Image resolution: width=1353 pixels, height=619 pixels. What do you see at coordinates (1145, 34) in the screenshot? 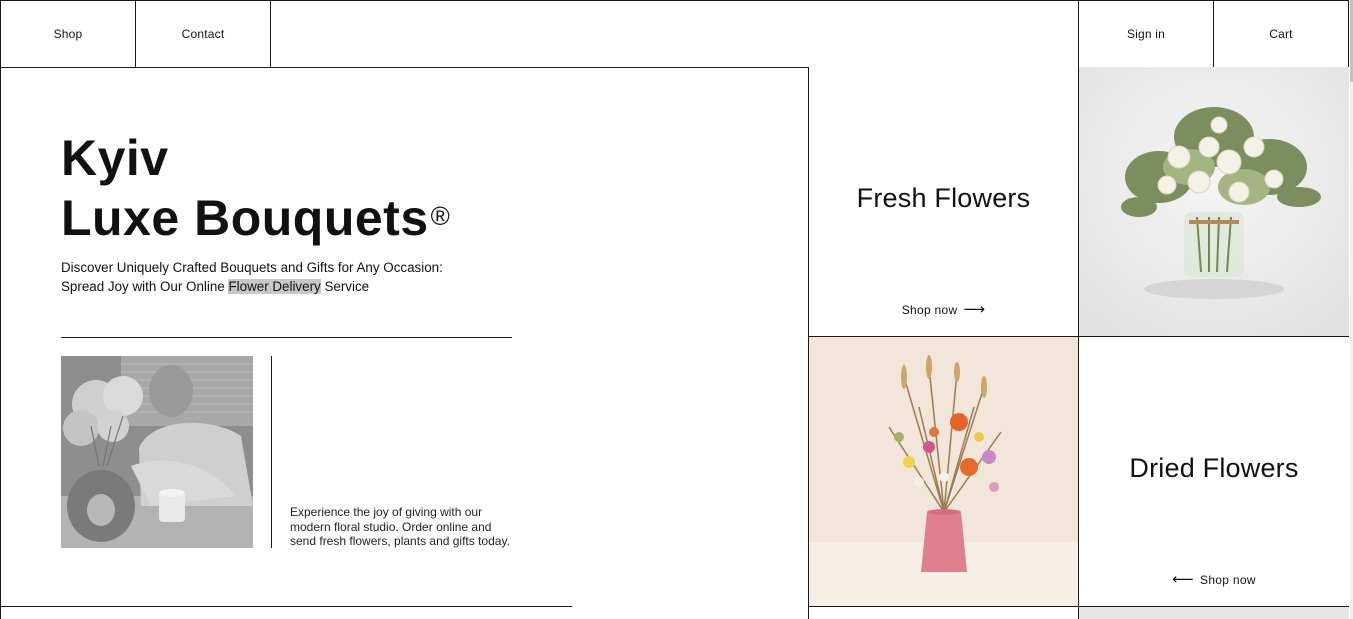
I see `nav-sign-in-link: Sign in` at bounding box center [1145, 34].